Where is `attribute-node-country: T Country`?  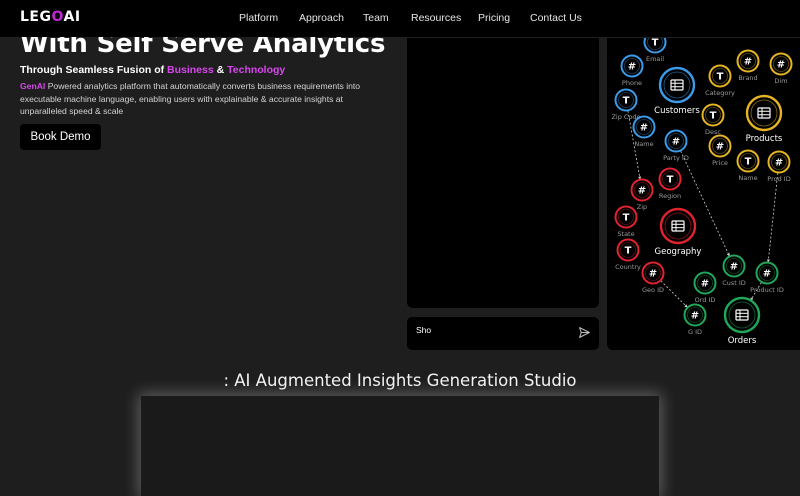 attribute-node-country: T Country is located at coordinates (628, 255).